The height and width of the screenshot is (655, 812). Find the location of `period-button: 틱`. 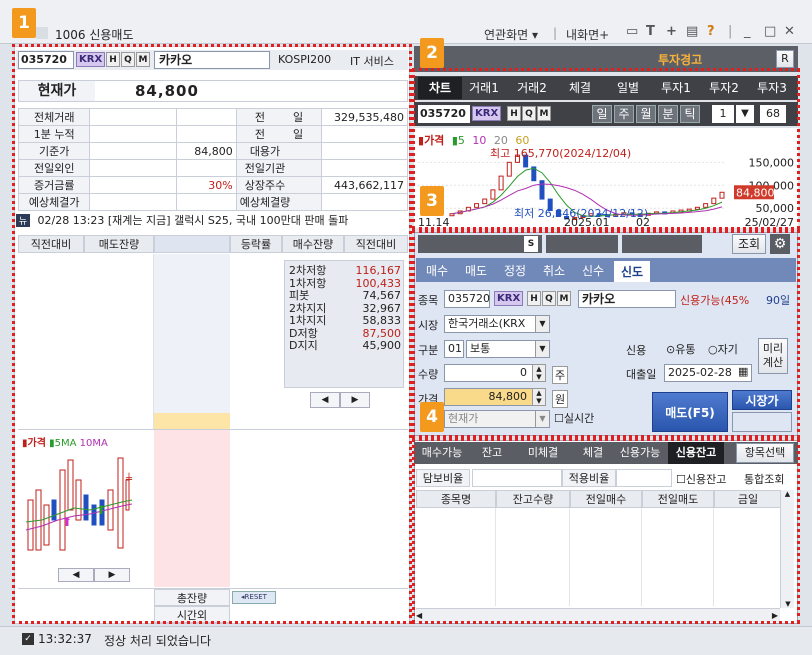

period-button: 틱 is located at coordinates (690, 114).